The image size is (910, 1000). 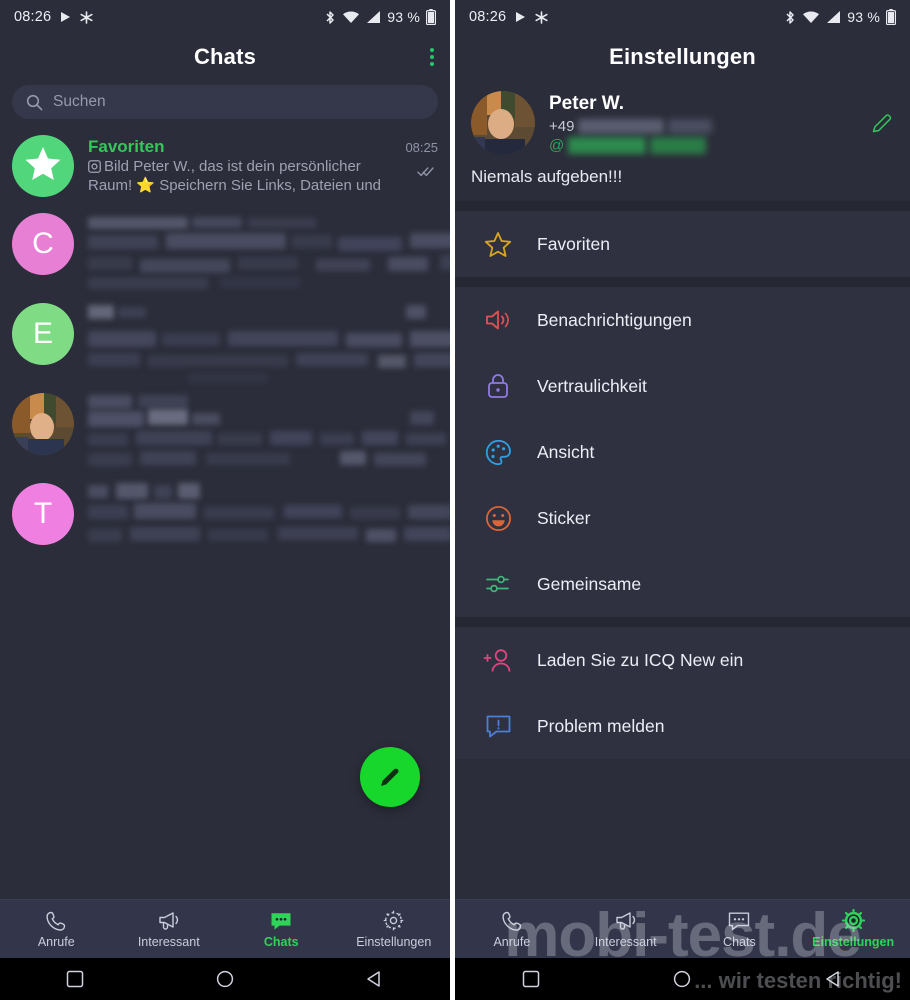 I want to click on chat-row-redacted: E, so click(x=225, y=340).